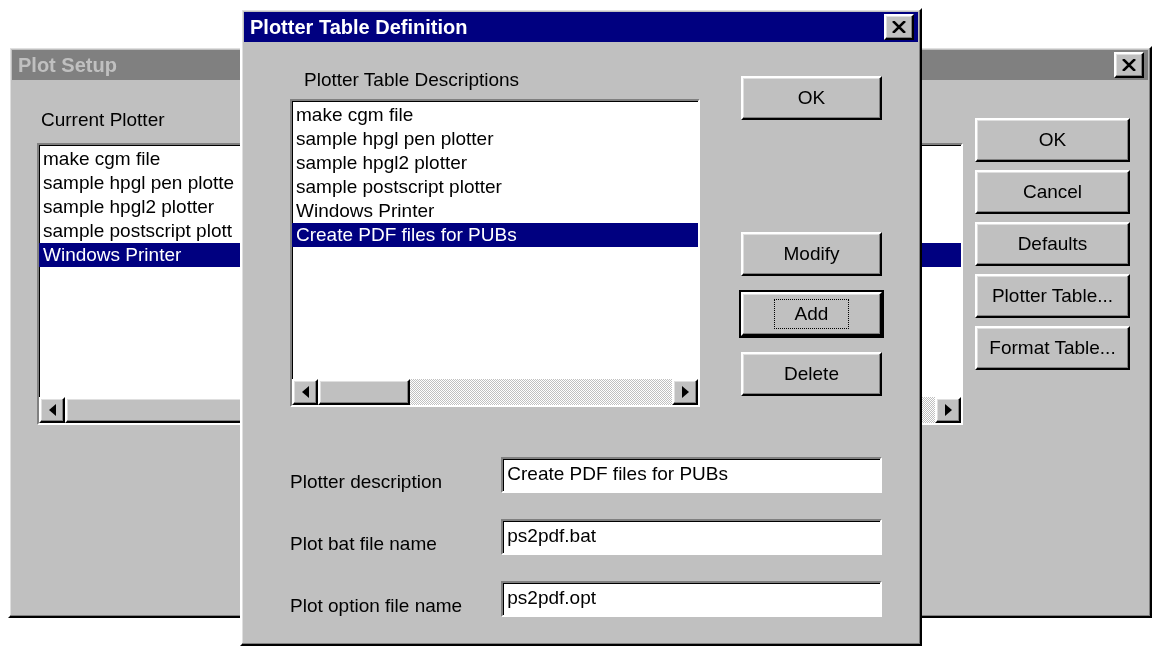  Describe the element at coordinates (377, 606) in the screenshot. I see `field-label: Plot option file name` at that location.